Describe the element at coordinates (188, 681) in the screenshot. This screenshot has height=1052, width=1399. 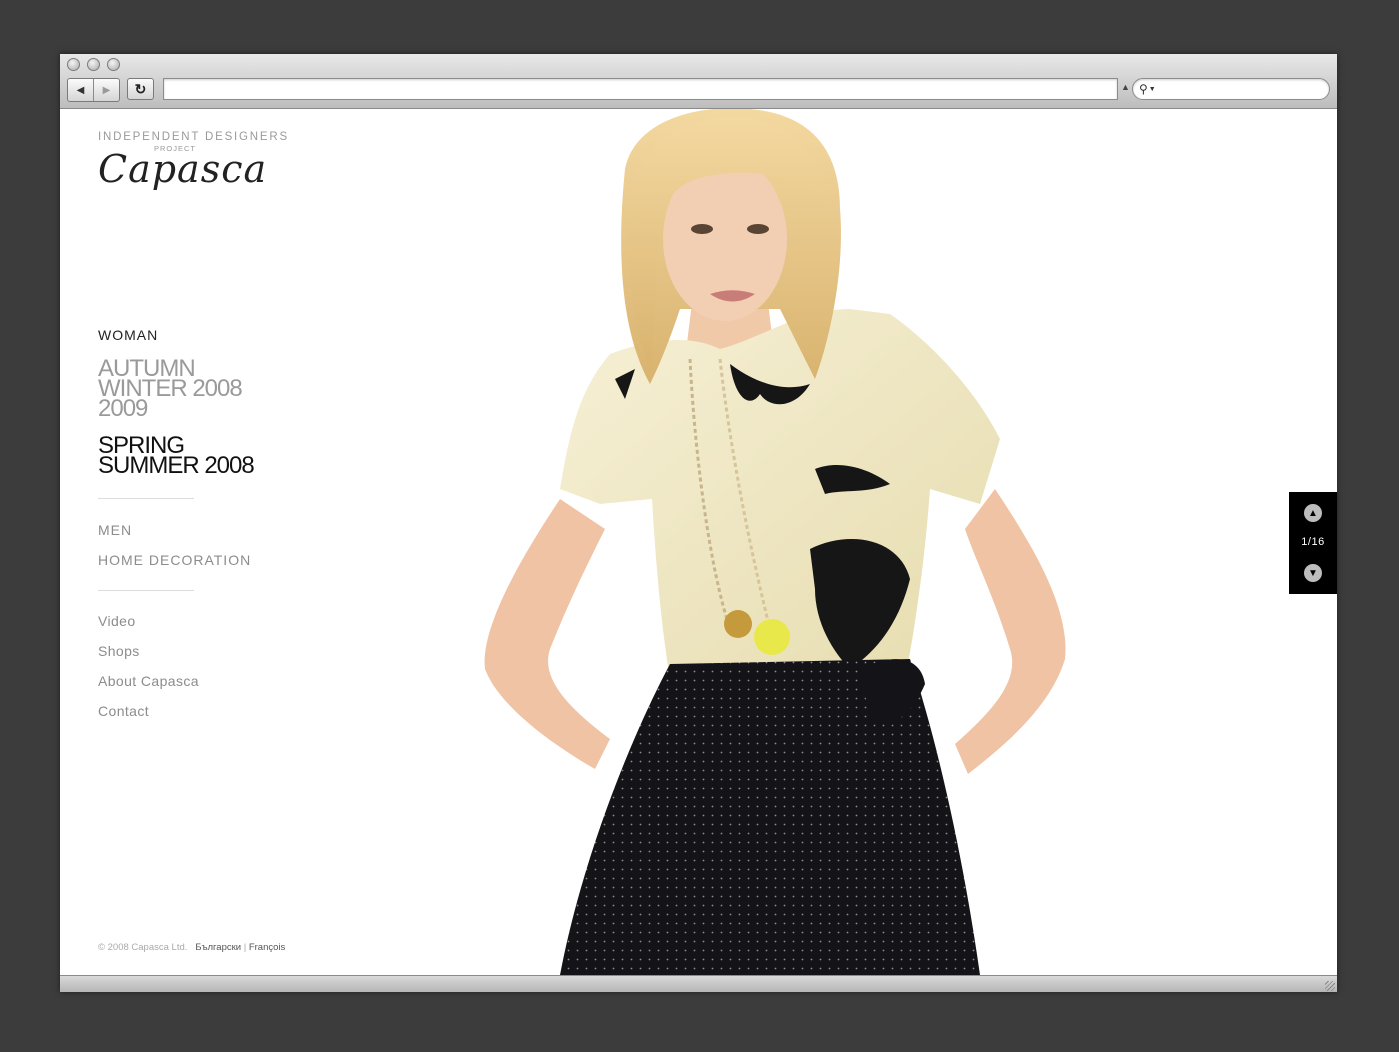
I see `nav-about: About Capasca` at that location.